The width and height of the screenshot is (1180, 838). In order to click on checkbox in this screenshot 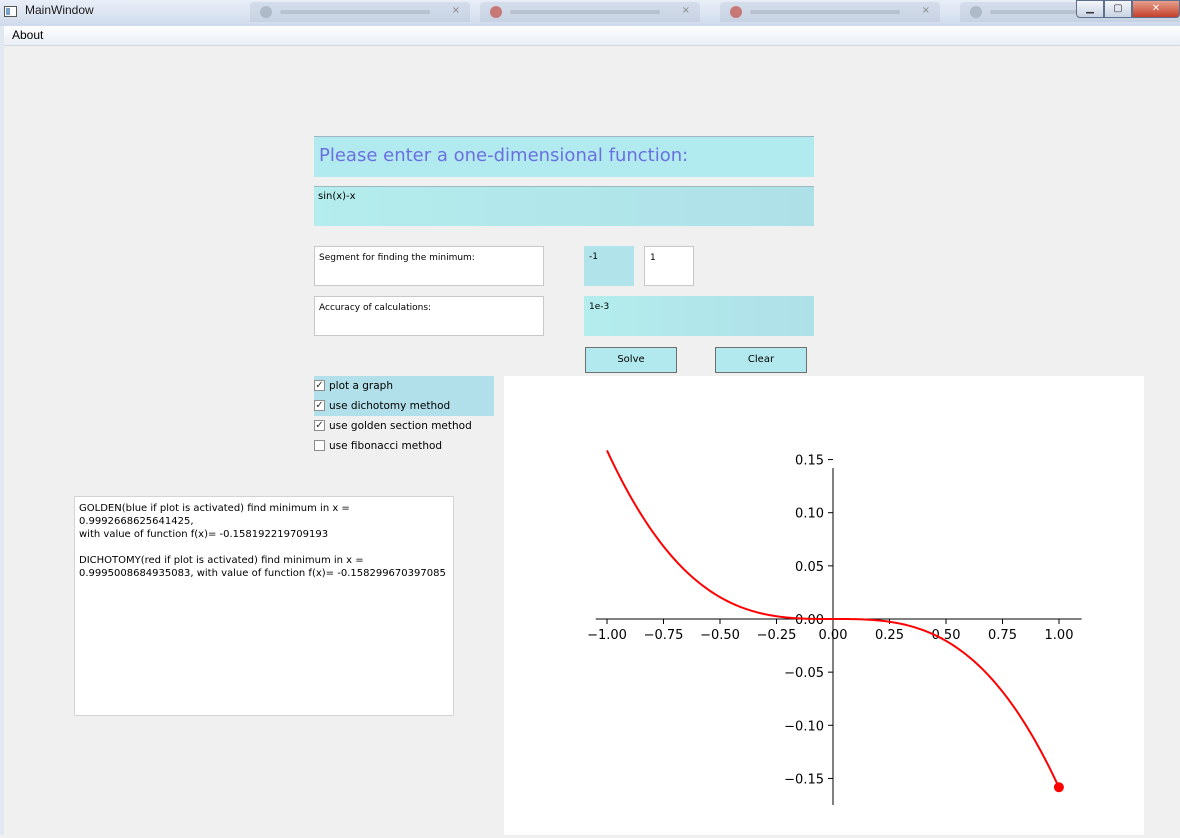, I will do `click(319, 445)`.